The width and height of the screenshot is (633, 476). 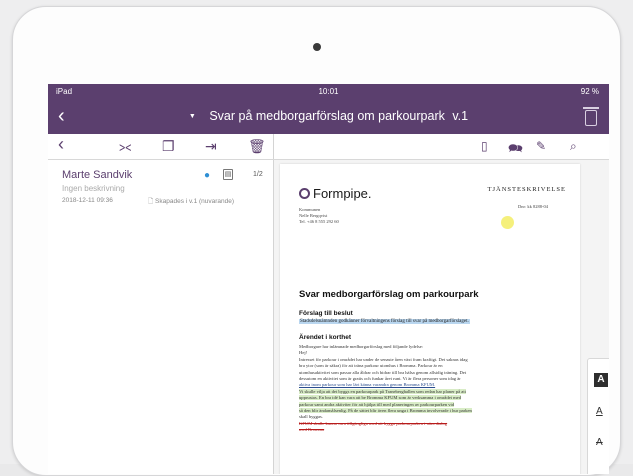 What do you see at coordinates (526, 189) in the screenshot?
I see `document-type: TJÄNSTESKRIVELSE` at bounding box center [526, 189].